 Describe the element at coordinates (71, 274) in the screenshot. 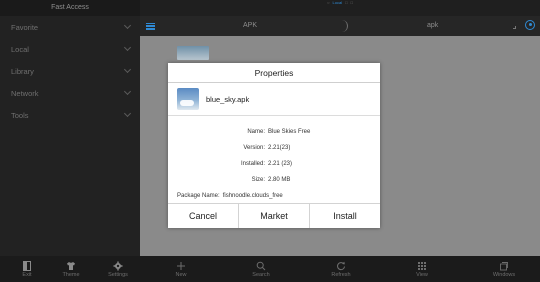

I see `theme-label: Theme` at that location.